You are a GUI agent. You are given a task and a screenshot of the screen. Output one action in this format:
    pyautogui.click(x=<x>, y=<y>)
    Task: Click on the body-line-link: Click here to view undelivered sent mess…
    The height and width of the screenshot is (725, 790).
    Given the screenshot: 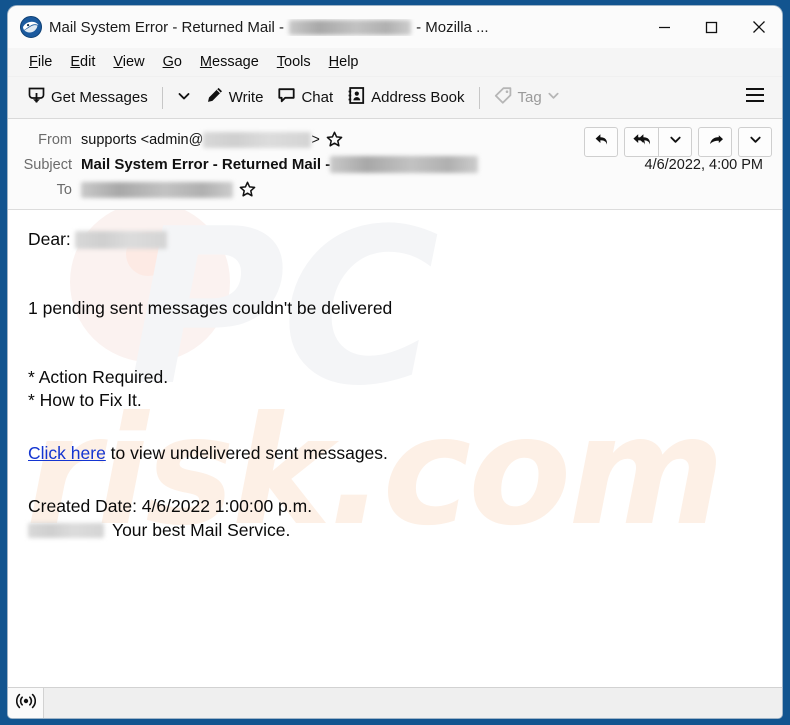 What is the action you would take?
    pyautogui.click(x=395, y=453)
    